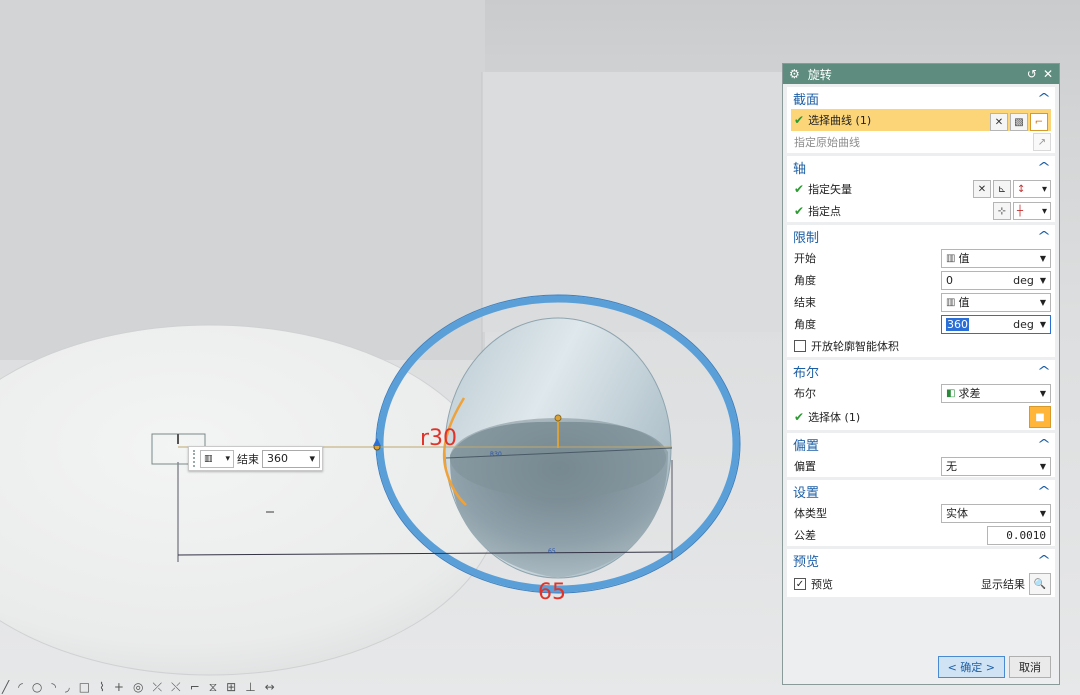  I want to click on limits-header: 限制 ^, so click(921, 236).